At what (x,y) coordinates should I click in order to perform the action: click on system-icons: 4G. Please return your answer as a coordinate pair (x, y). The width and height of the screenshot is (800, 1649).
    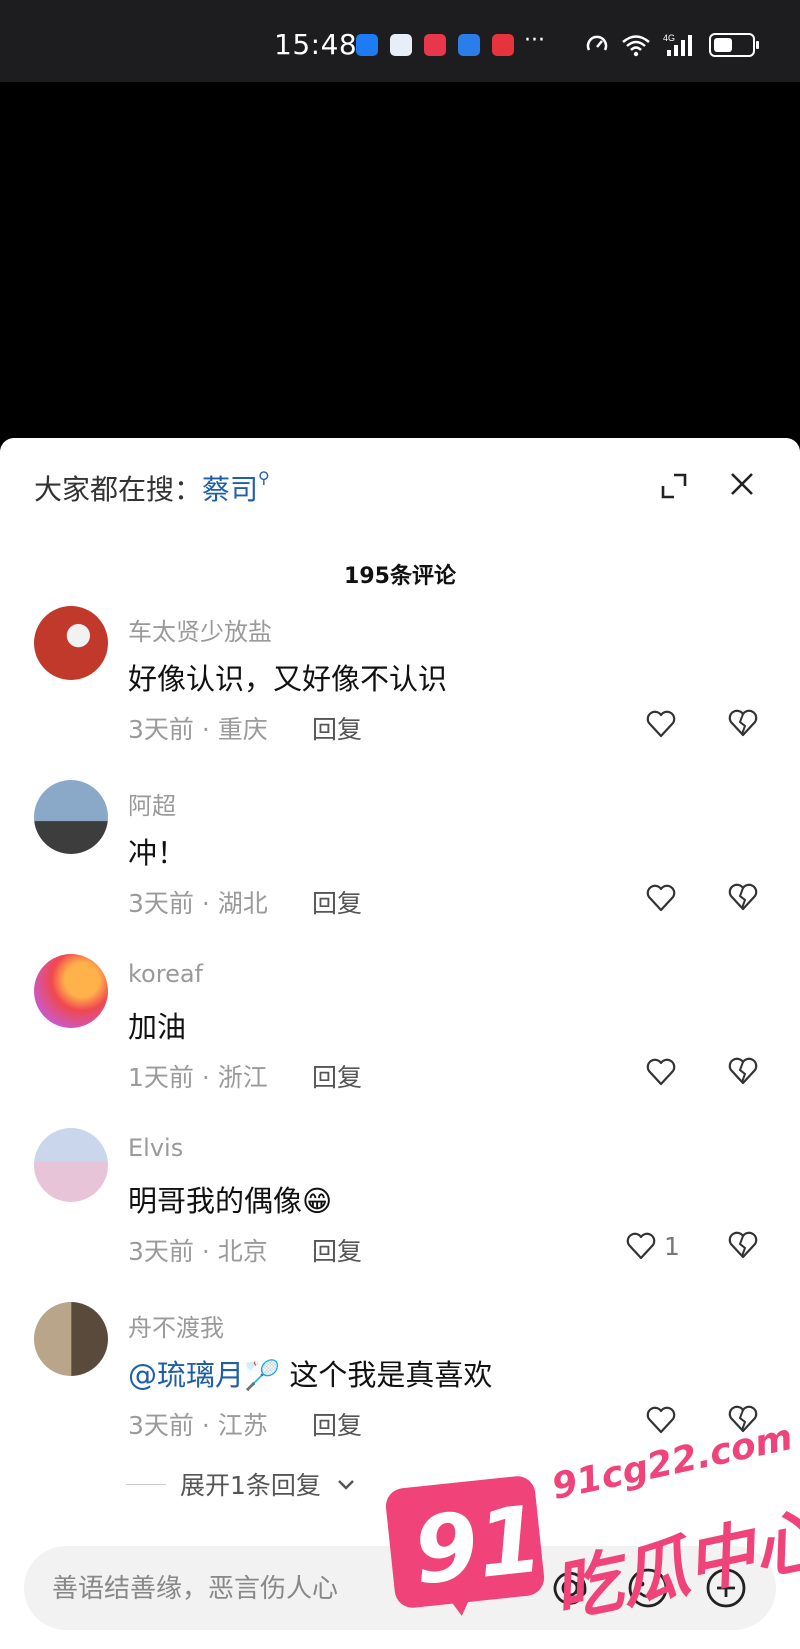
    Looking at the image, I should click on (672, 45).